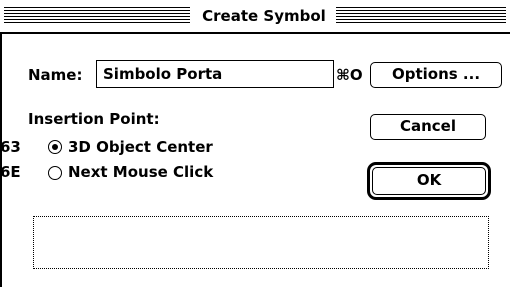  I want to click on radio-shortcut-next-click: 6E, so click(10, 172).